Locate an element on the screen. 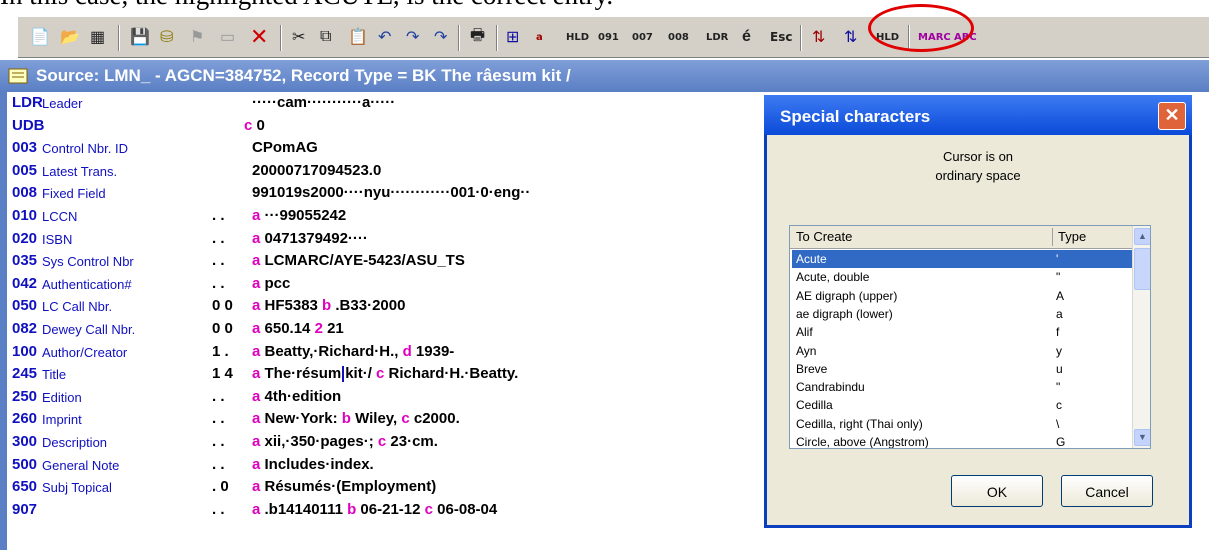 The image size is (1209, 550). card-icon: ▭ is located at coordinates (227, 37).